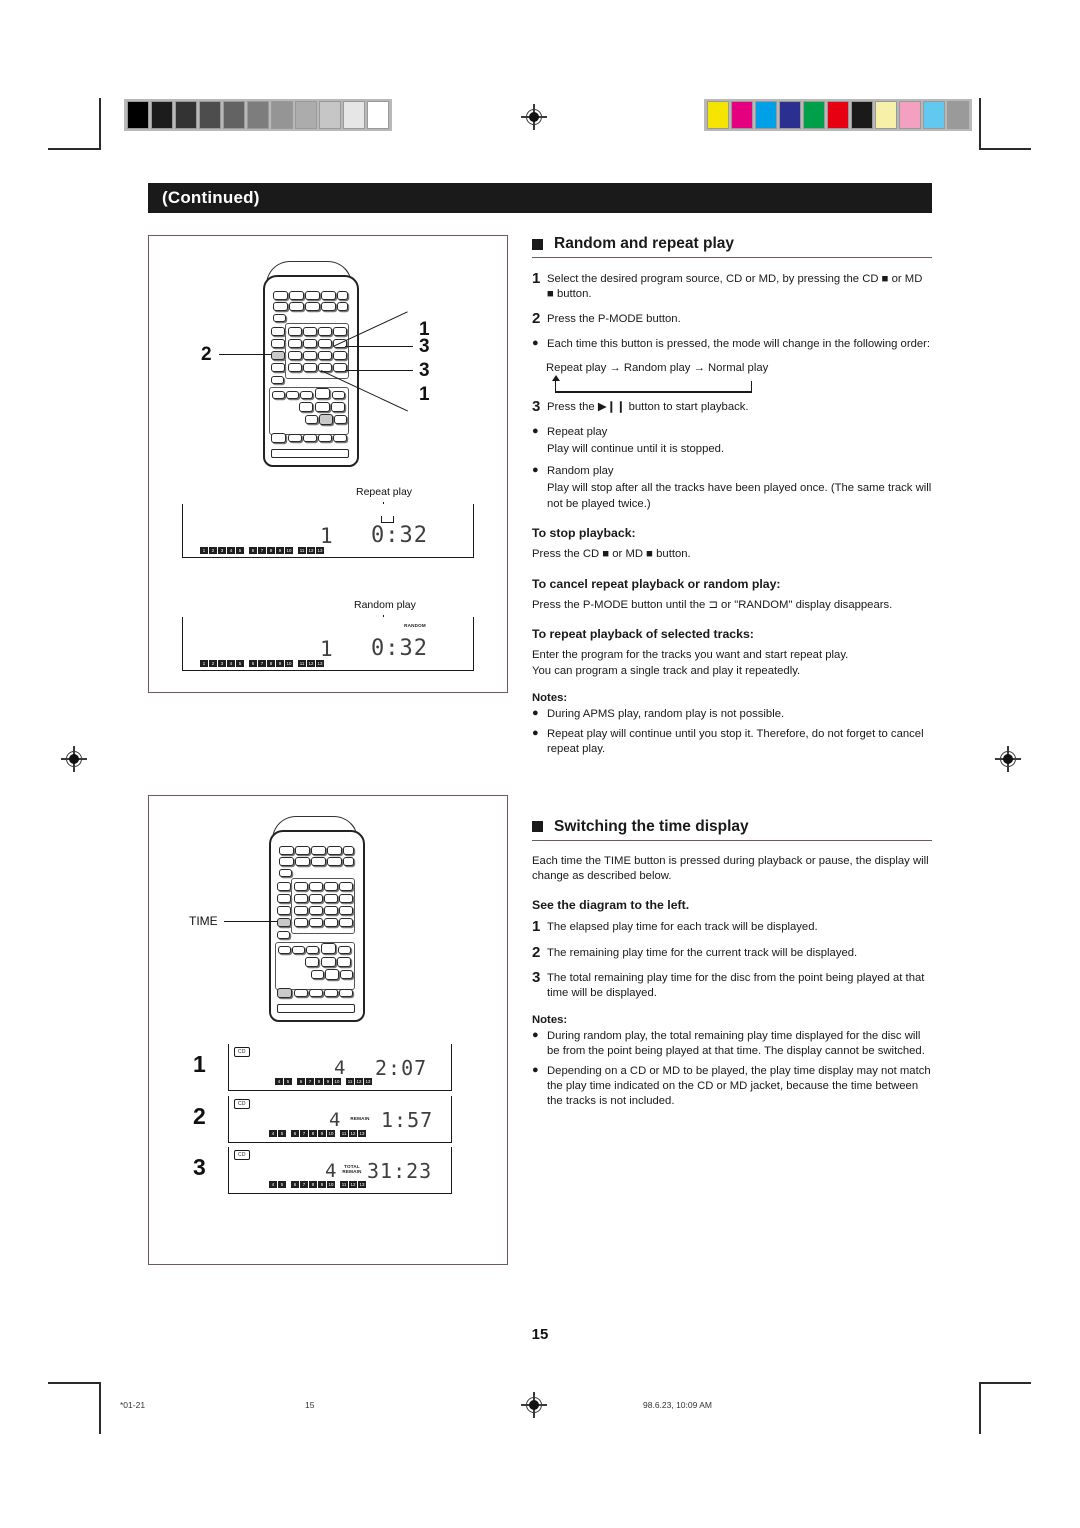  What do you see at coordinates (424, 370) in the screenshot?
I see `callout-number-3-bottom: 3` at bounding box center [424, 370].